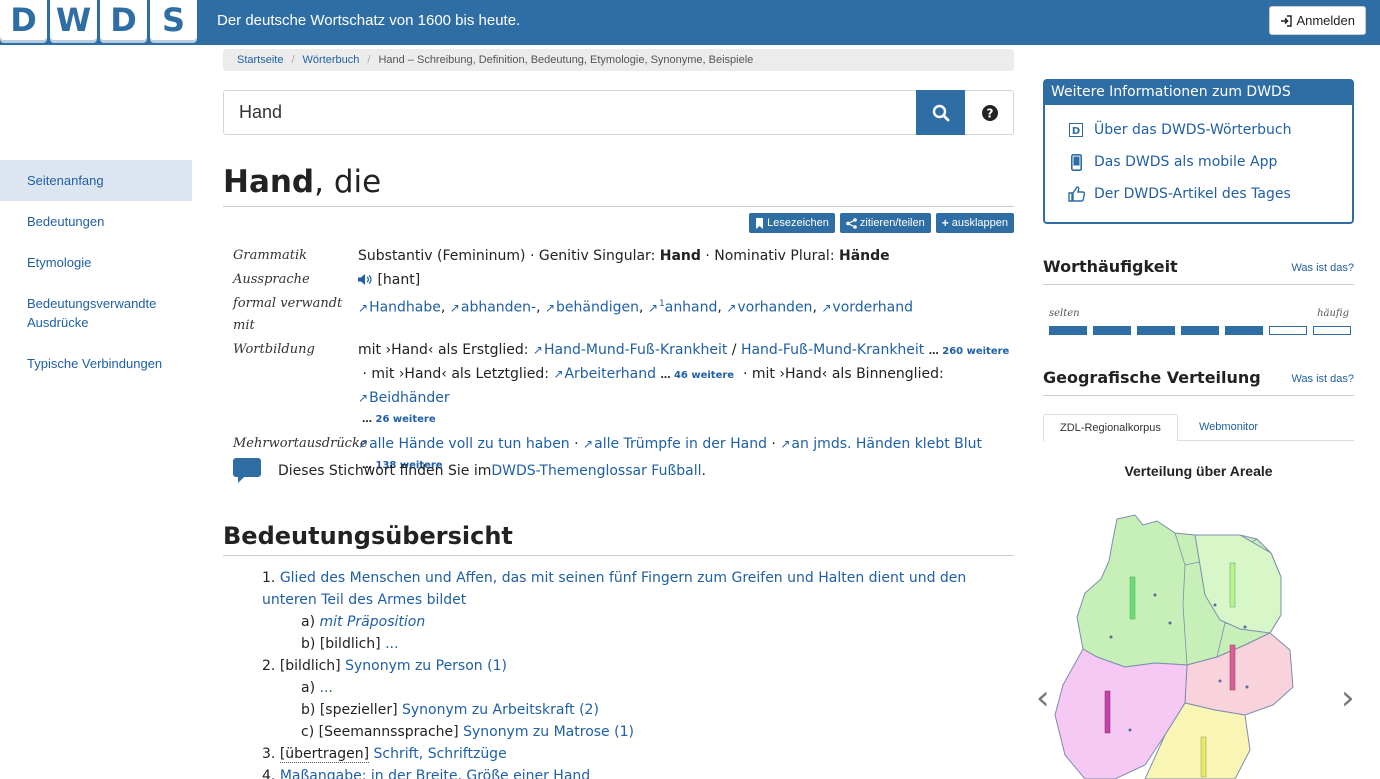  I want to click on logo-letter: W, so click(73, 20).